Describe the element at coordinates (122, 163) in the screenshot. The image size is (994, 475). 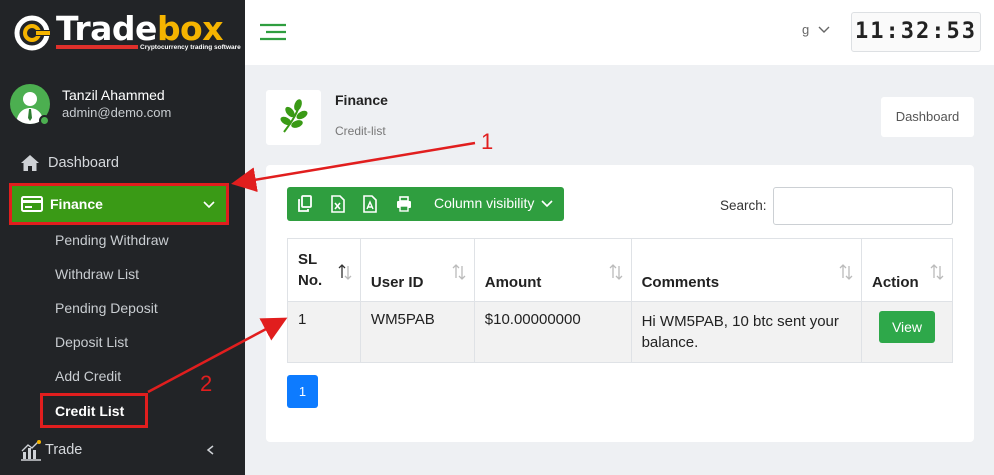
I see `sidebar-item-dashboard: Dashboard` at that location.